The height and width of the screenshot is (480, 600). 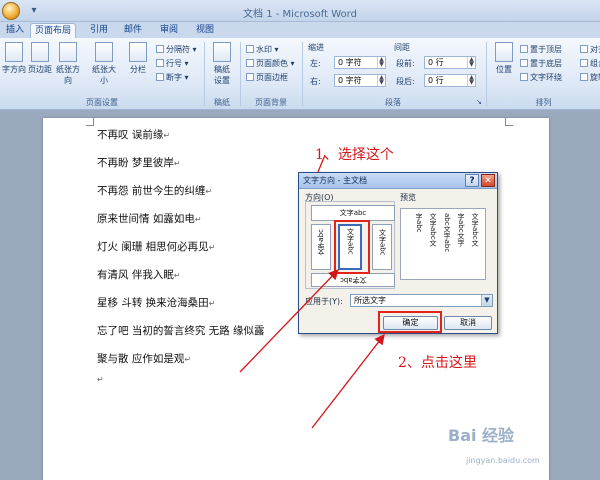 What do you see at coordinates (437, 363) in the screenshot?
I see `annotation-step2: 2、点击这里` at bounding box center [437, 363].